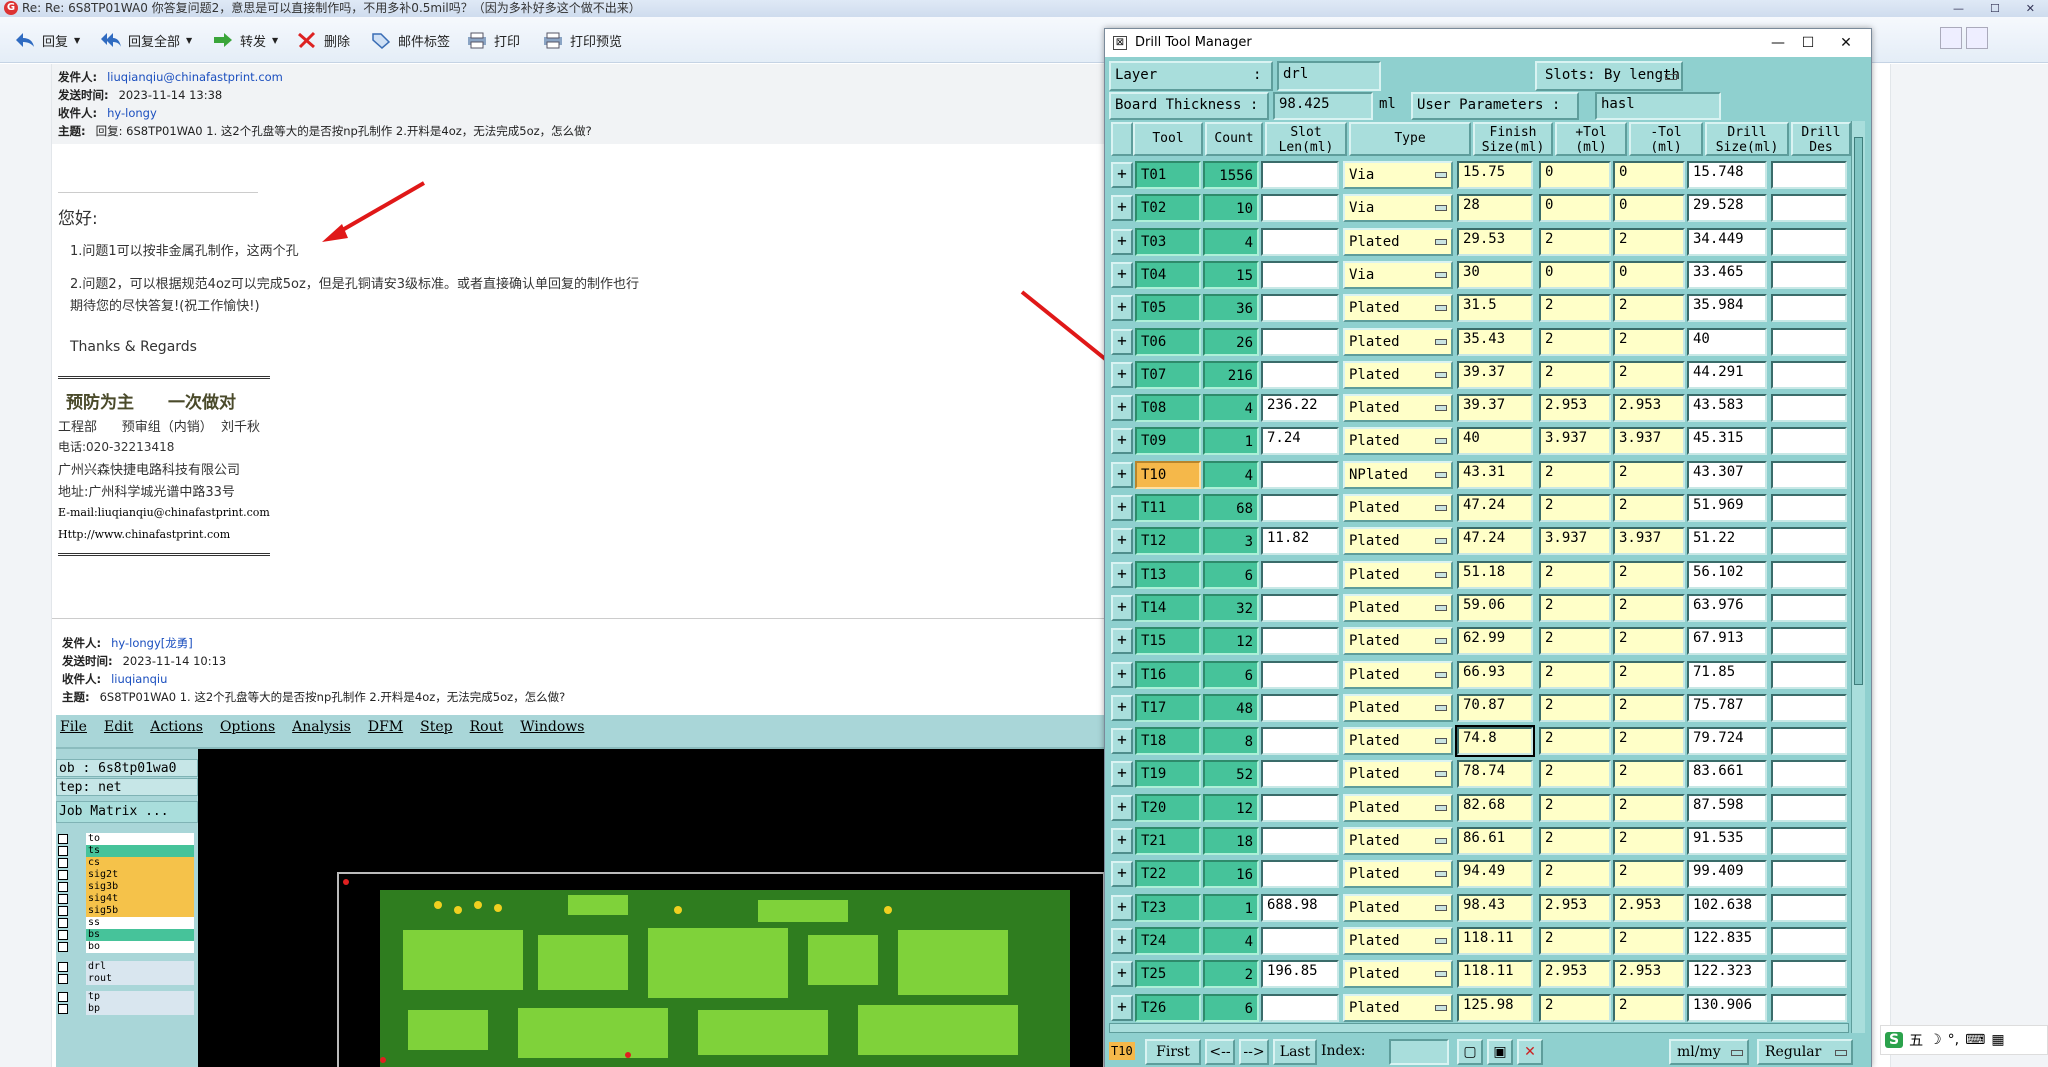 The height and width of the screenshot is (1067, 2048). What do you see at coordinates (1168, 508) in the screenshot?
I see `tool-name: T11` at bounding box center [1168, 508].